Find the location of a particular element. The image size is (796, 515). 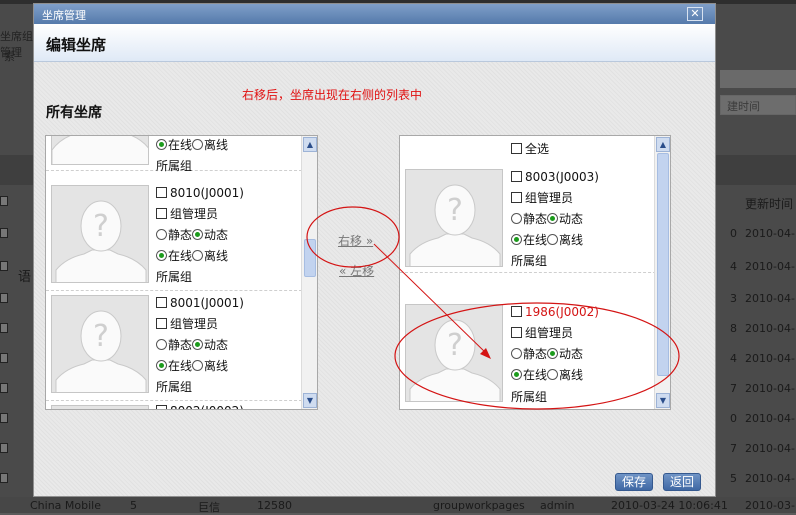

agent-item: 8002(J0002) is located at coordinates (174, 405).